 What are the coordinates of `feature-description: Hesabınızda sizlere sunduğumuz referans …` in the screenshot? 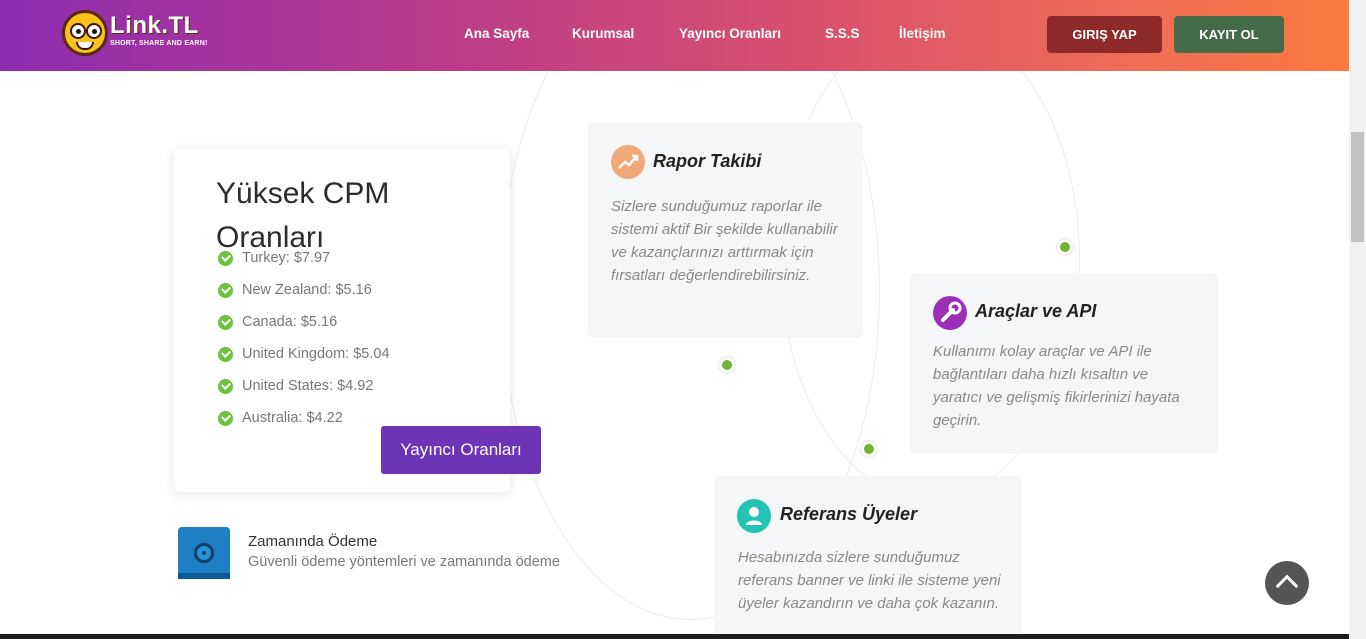 It's located at (869, 580).